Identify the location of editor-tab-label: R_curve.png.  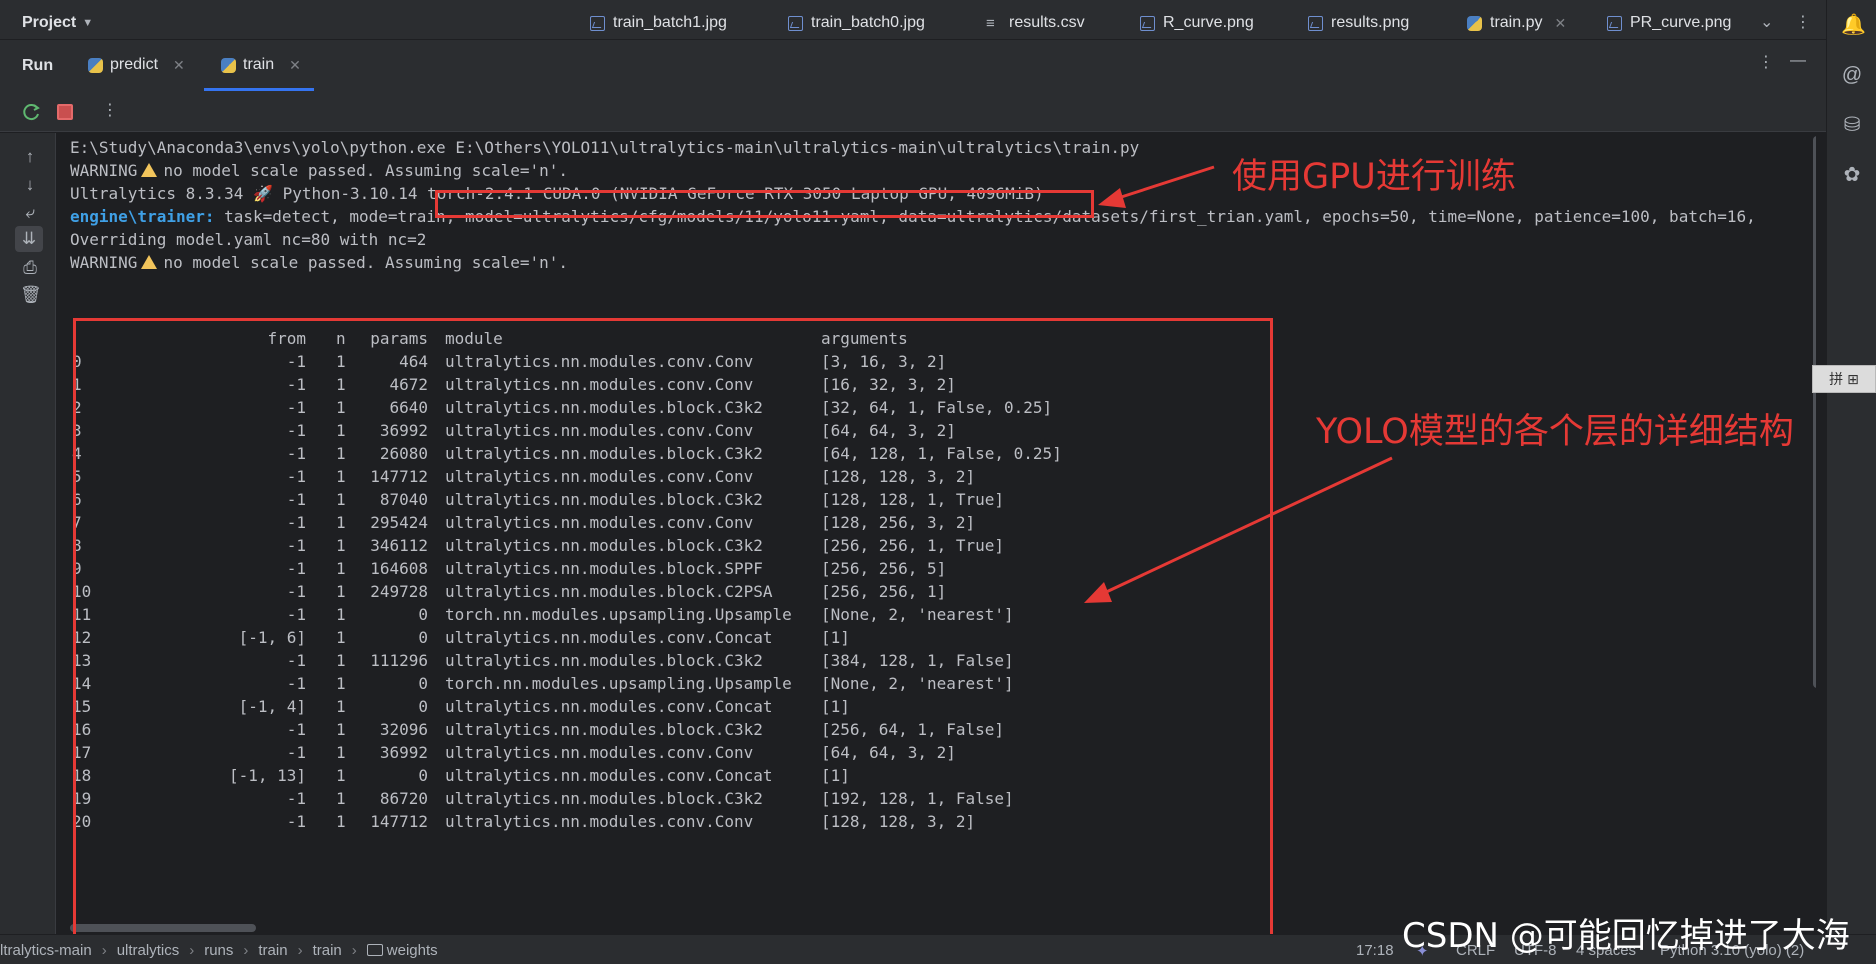
(1208, 22).